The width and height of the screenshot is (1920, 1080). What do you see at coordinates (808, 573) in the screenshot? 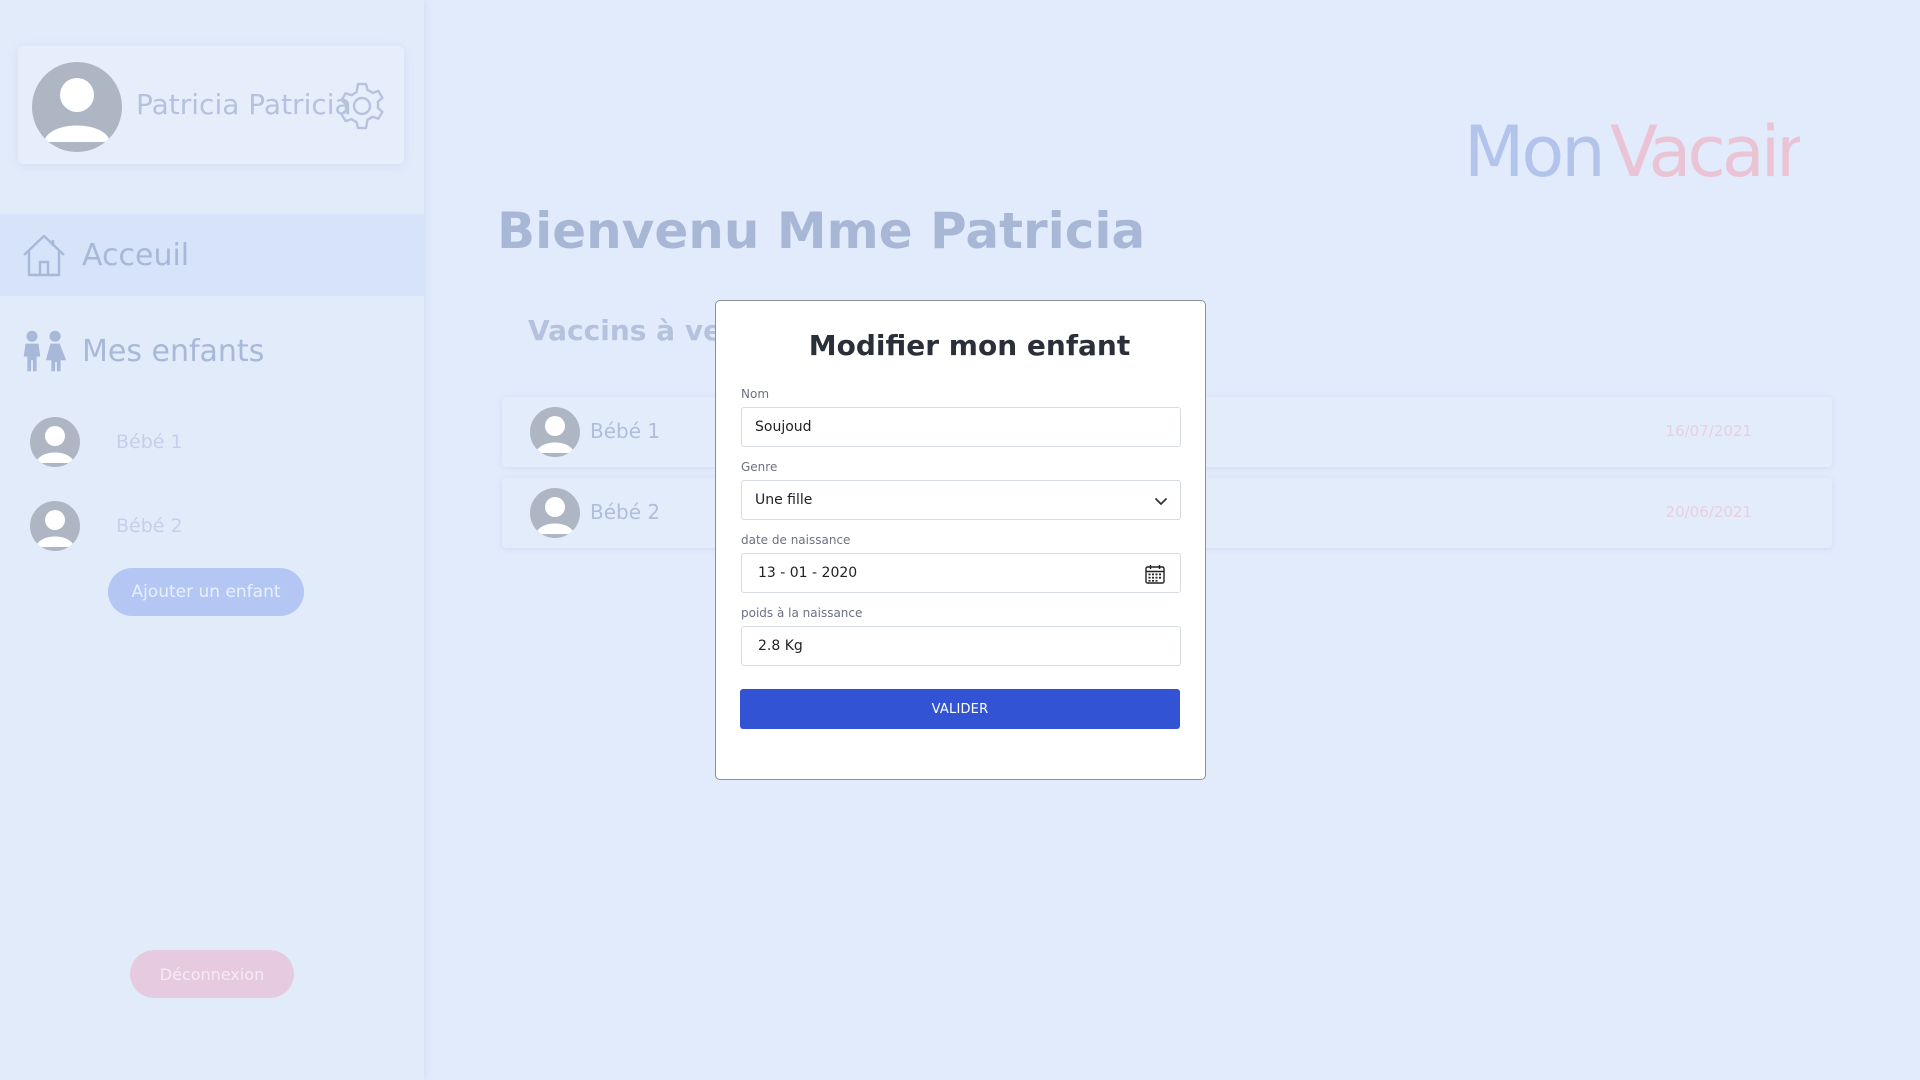
I see `date-value: 13 - 01 - 2020` at bounding box center [808, 573].